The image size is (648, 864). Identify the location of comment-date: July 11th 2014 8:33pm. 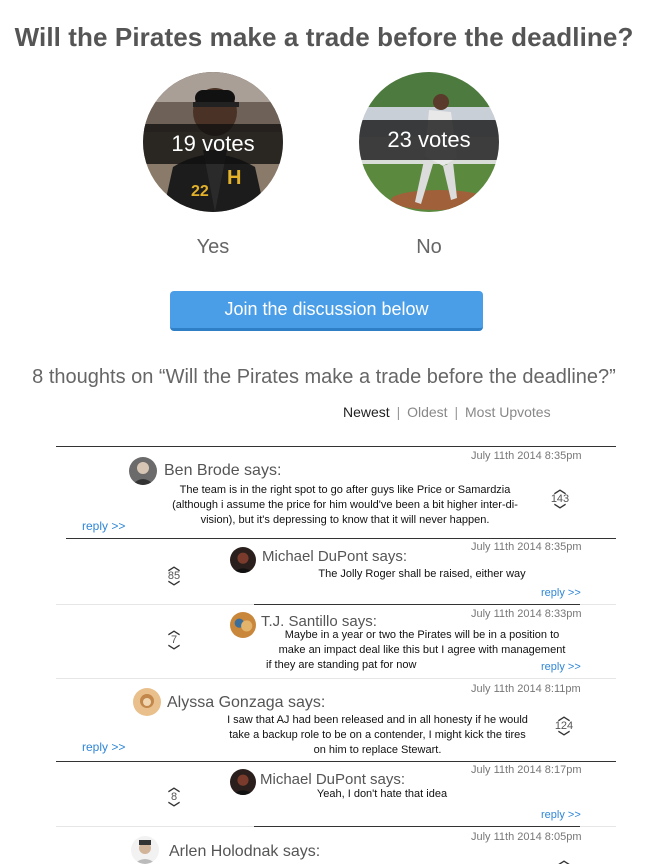
(526, 614).